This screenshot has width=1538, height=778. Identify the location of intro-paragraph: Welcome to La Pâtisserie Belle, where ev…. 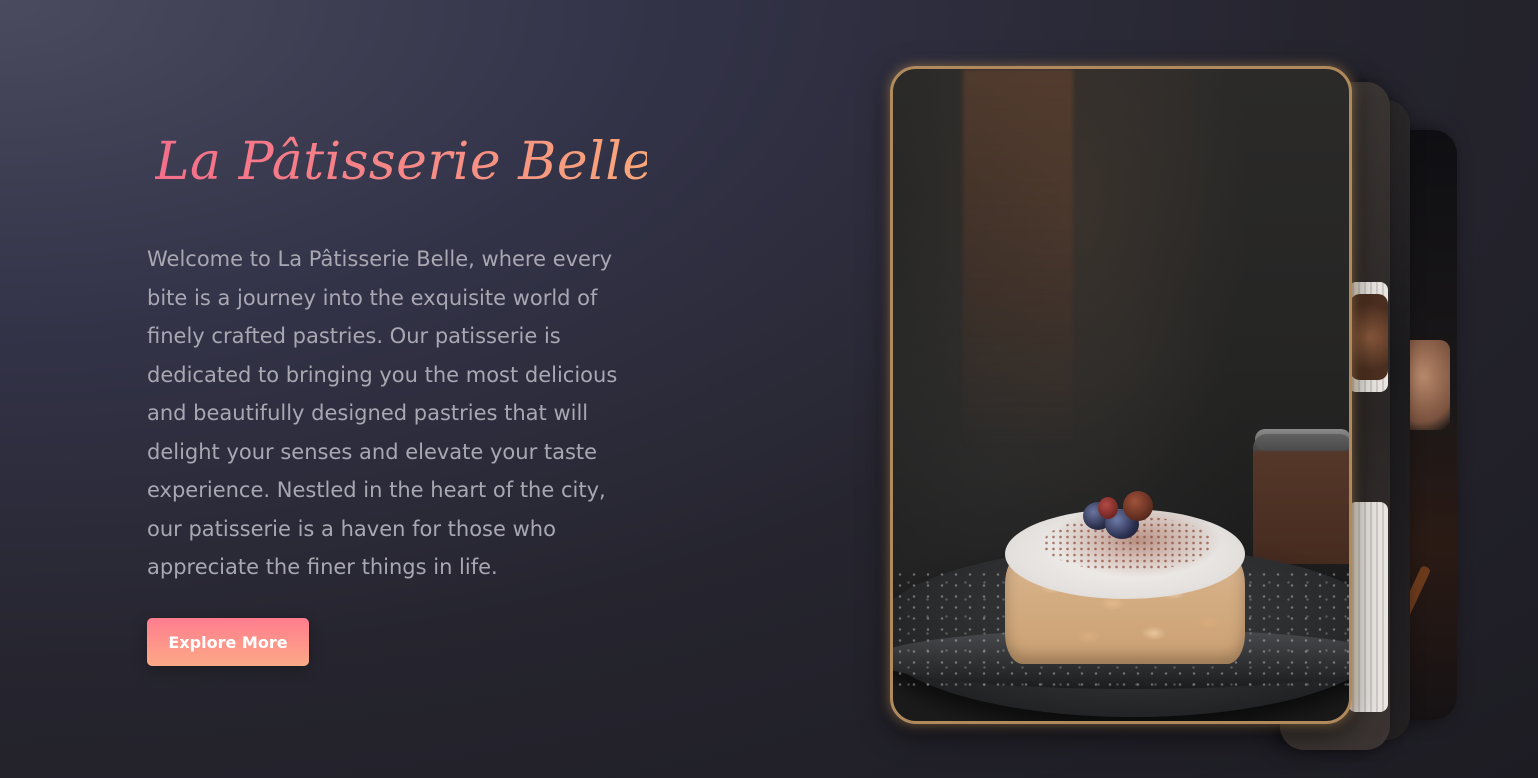
(382, 413).